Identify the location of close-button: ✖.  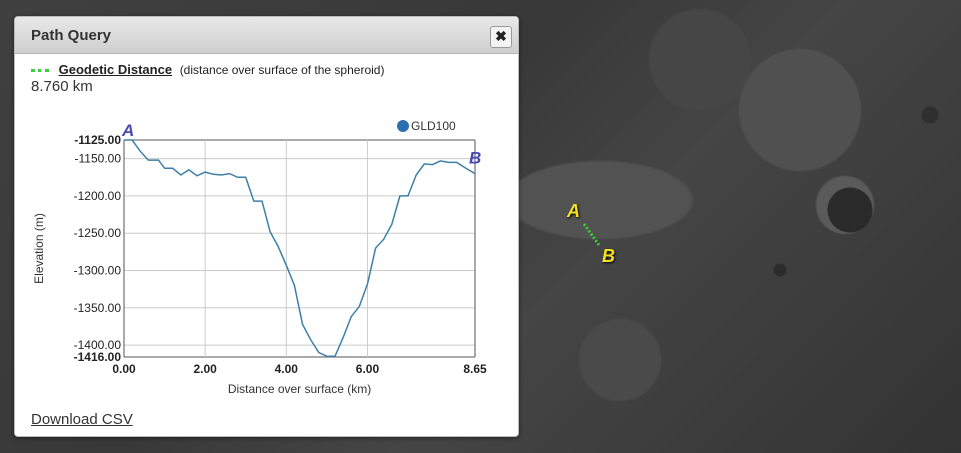
(501, 37).